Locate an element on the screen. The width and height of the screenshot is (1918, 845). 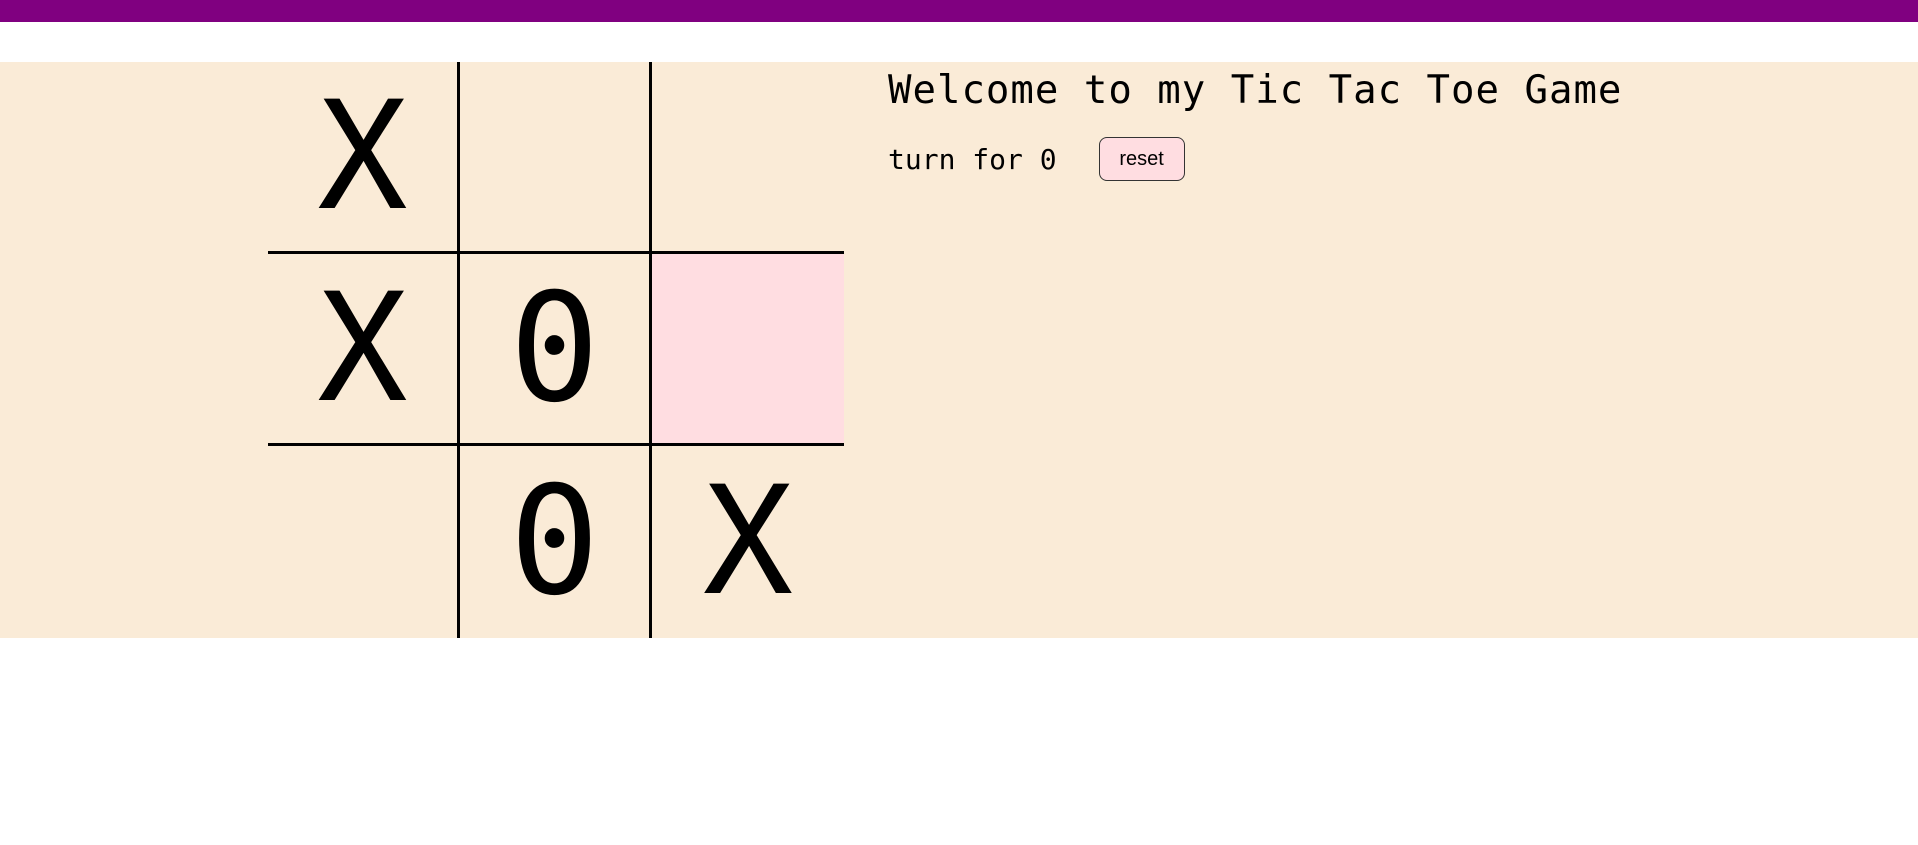
board-cell-r2-c2: 0 is located at coordinates (556, 350).